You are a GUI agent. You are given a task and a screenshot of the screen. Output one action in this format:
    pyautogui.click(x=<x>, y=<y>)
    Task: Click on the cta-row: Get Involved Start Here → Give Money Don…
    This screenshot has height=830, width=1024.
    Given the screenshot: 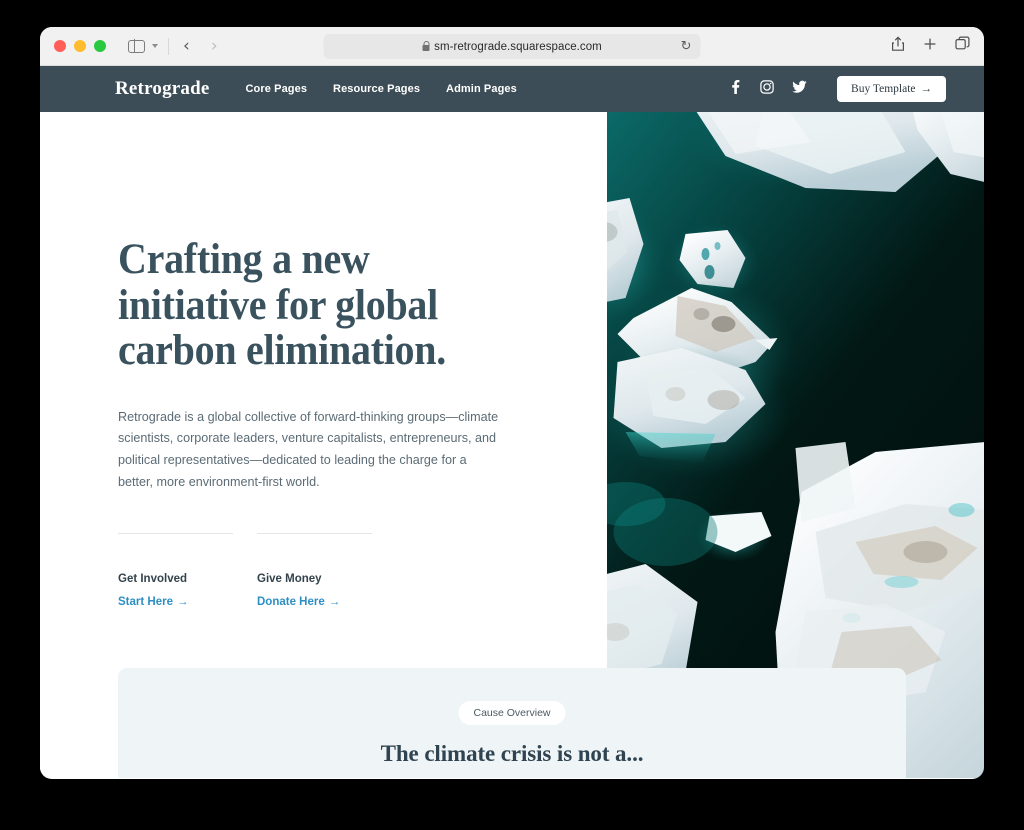 What is the action you would take?
    pyautogui.click(x=362, y=571)
    